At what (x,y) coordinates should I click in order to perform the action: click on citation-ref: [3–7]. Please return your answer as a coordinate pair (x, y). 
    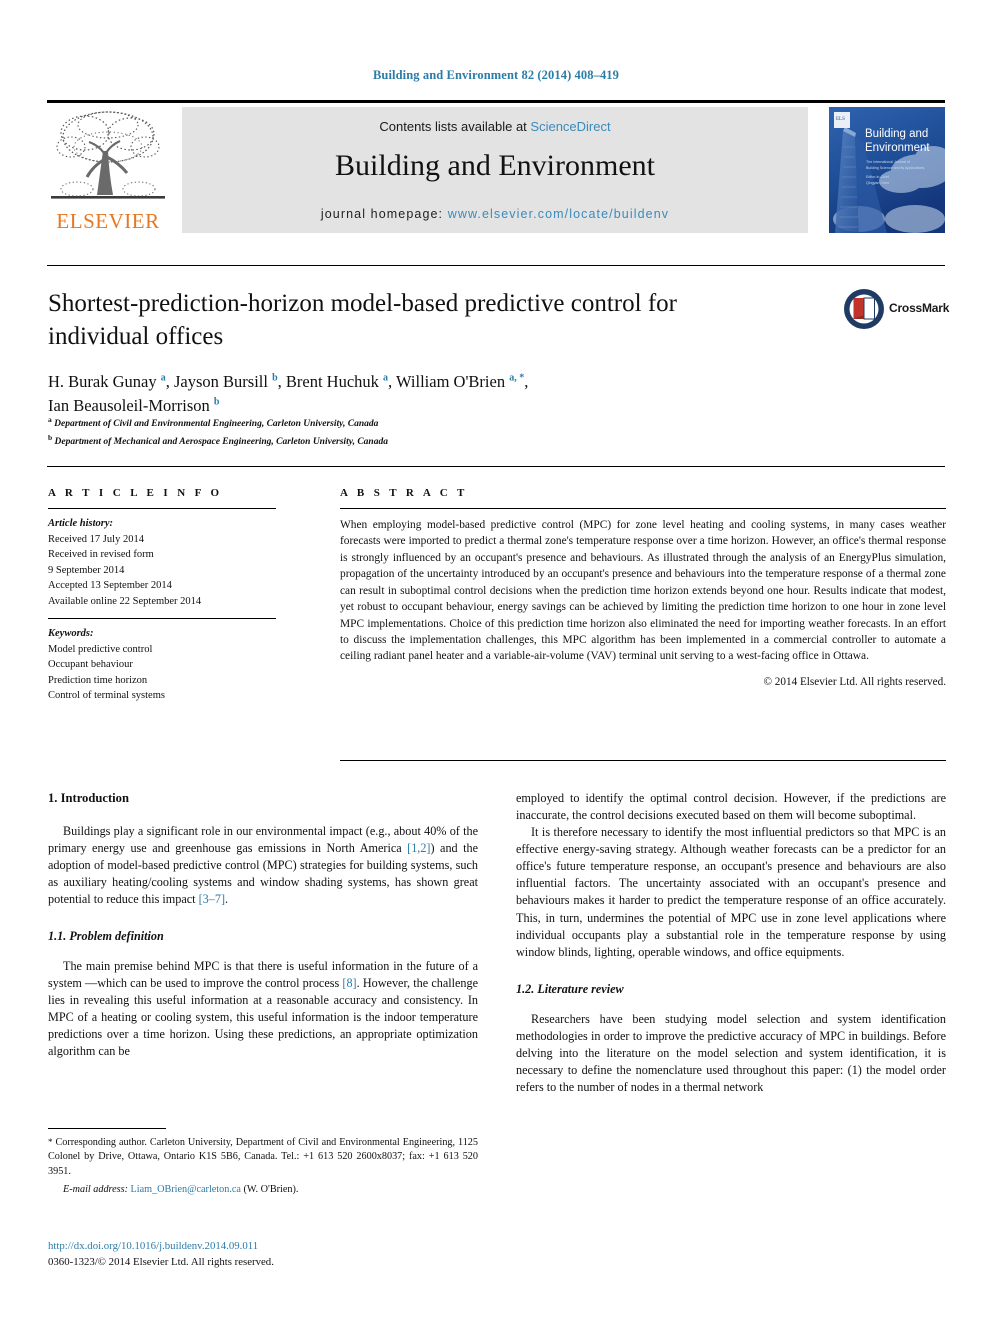
    Looking at the image, I should click on (212, 899).